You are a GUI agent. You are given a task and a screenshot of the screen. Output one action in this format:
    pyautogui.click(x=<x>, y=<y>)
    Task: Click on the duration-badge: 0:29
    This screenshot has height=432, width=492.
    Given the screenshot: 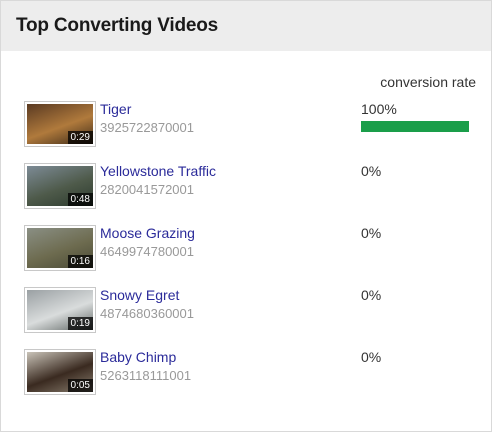 What is the action you would take?
    pyautogui.click(x=80, y=137)
    